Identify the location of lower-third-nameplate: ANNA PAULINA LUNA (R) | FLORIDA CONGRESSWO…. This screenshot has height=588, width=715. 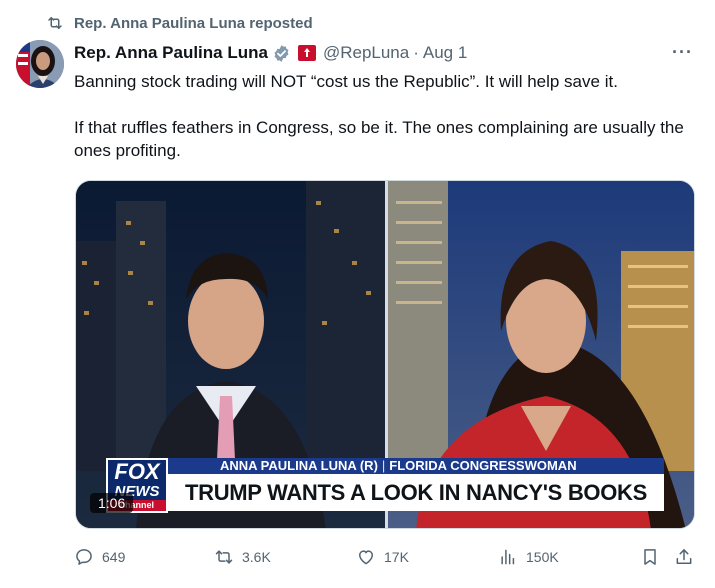
(416, 466).